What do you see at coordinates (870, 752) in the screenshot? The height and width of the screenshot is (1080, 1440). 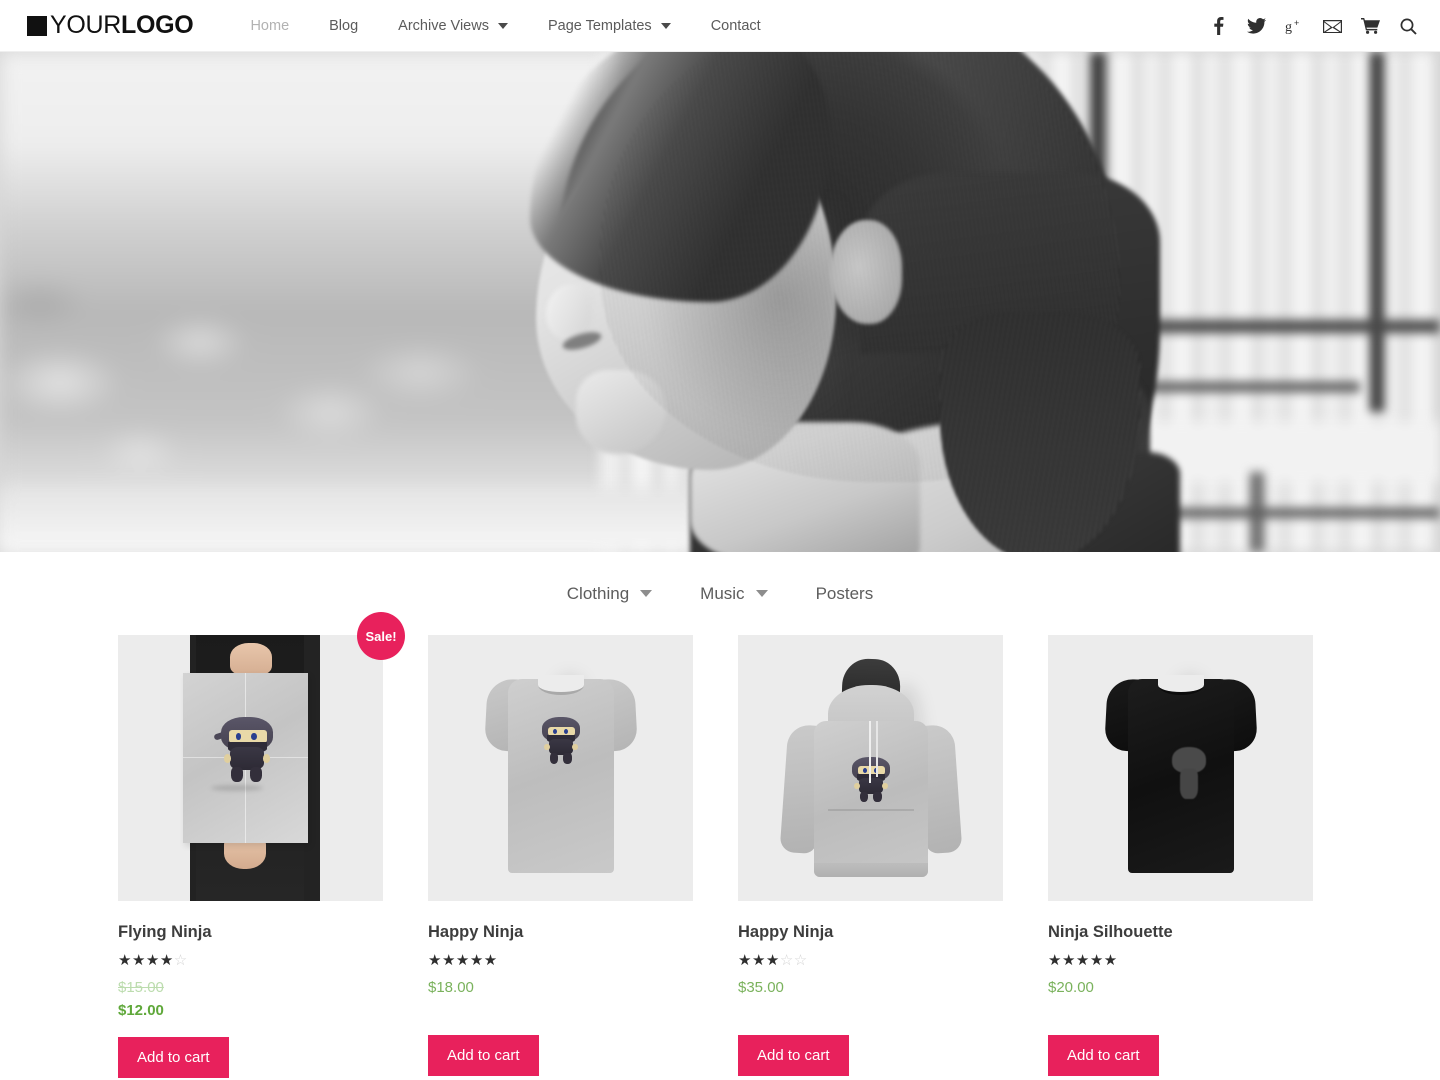 I see `hoodie-drawstring-left` at bounding box center [870, 752].